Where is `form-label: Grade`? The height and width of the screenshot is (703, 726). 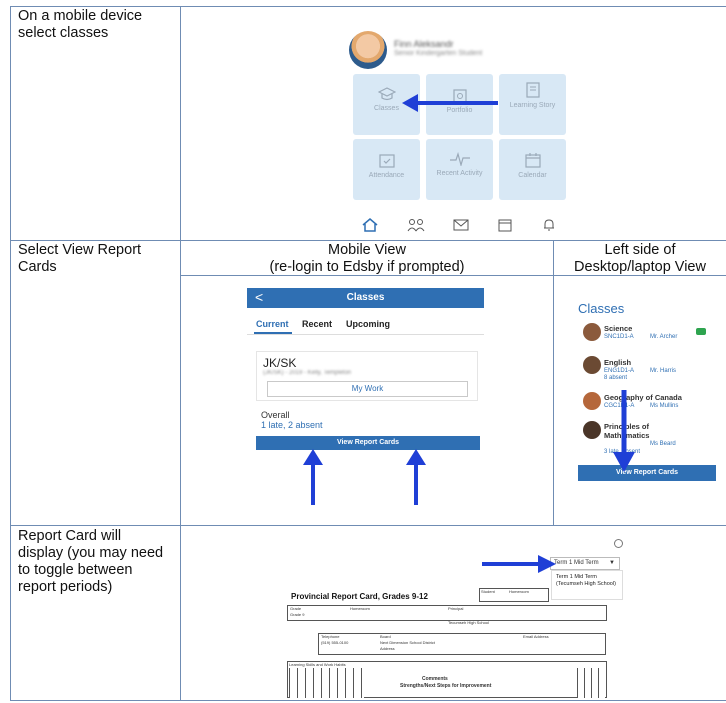
form-label: Grade is located at coordinates (296, 608).